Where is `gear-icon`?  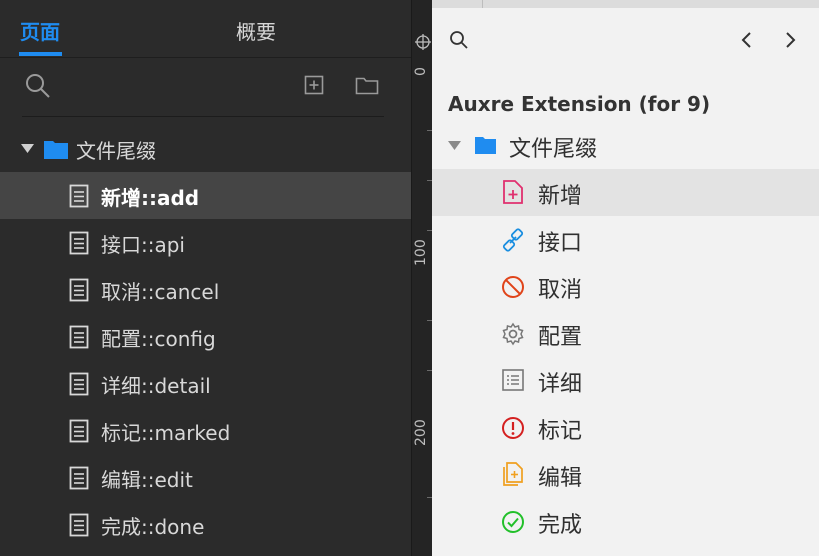
gear-icon is located at coordinates (513, 334).